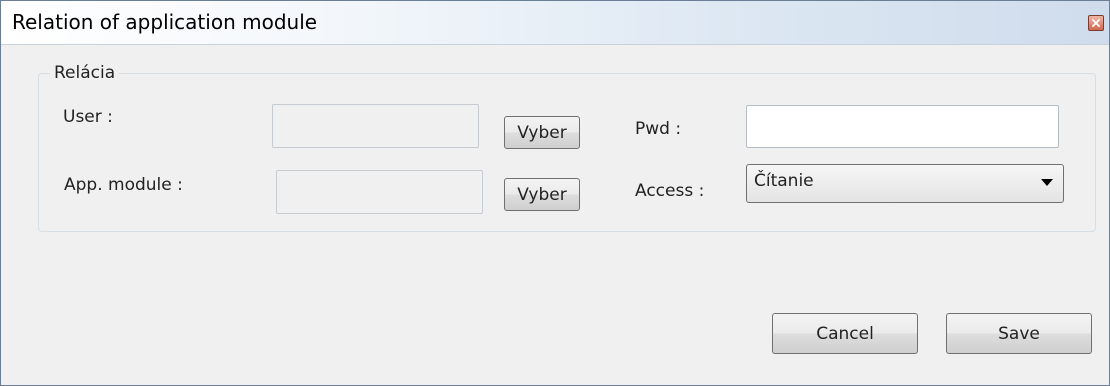 Image resolution: width=1110 pixels, height=386 pixels. What do you see at coordinates (1047, 183) in the screenshot?
I see `dropdown-arrow-icon` at bounding box center [1047, 183].